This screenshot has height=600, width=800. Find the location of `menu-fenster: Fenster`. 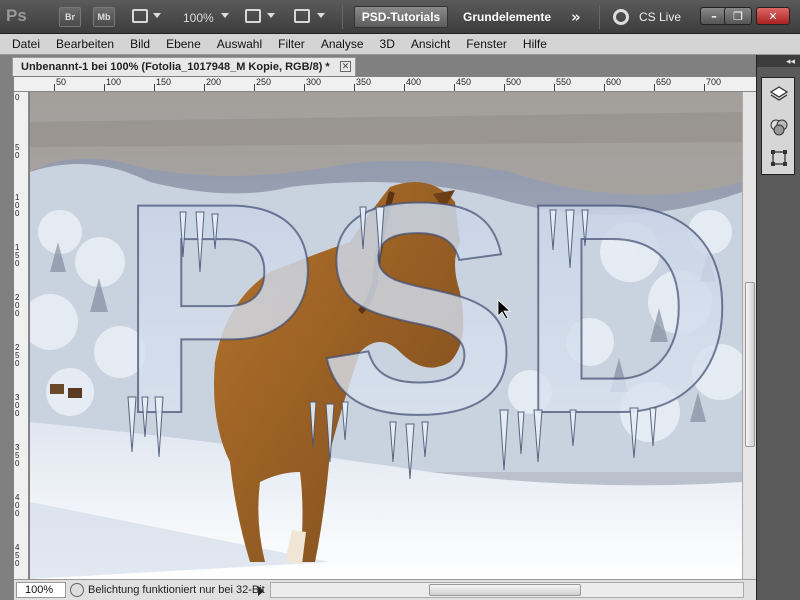

menu-fenster: Fenster is located at coordinates (486, 44).